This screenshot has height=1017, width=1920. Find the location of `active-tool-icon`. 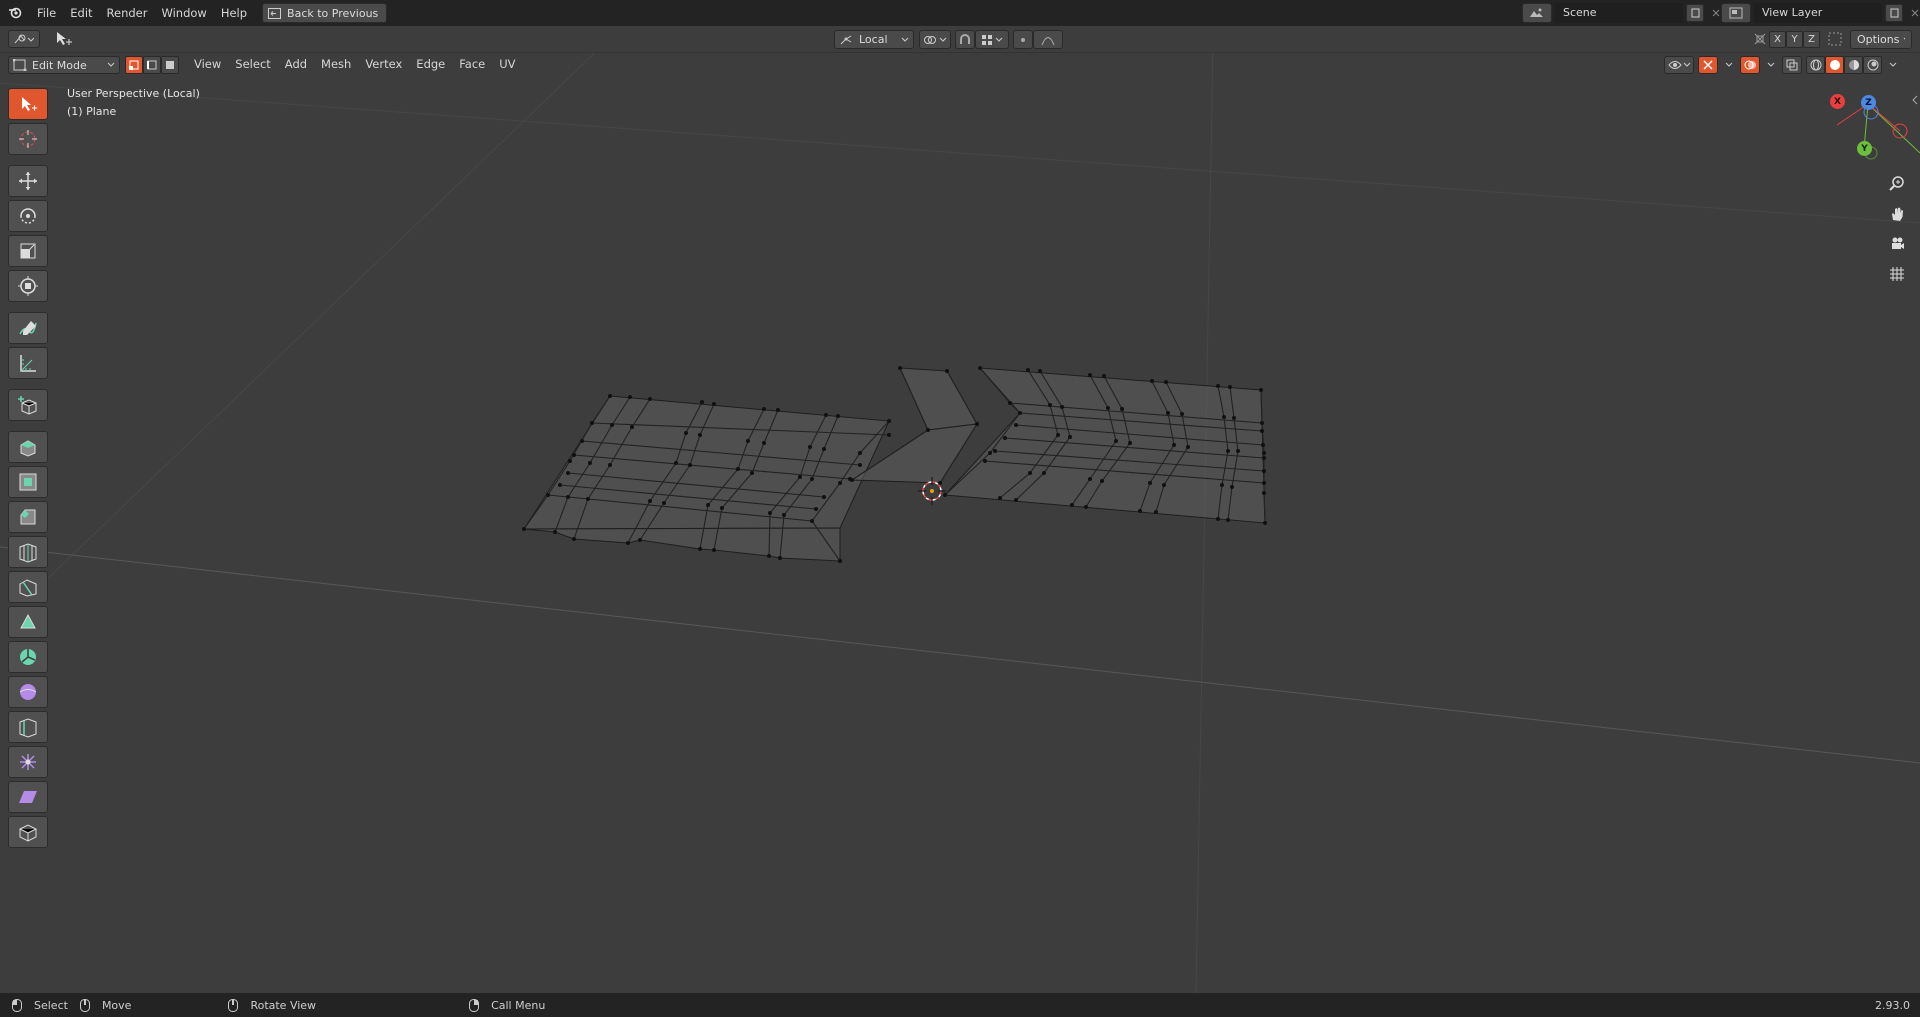

active-tool-icon is located at coordinates (64, 39).